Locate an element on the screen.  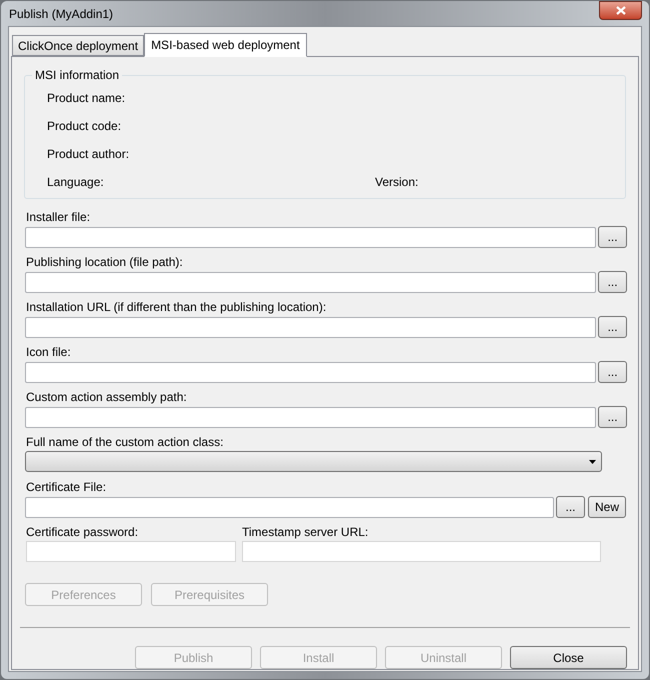
field-label: Version: is located at coordinates (396, 182).